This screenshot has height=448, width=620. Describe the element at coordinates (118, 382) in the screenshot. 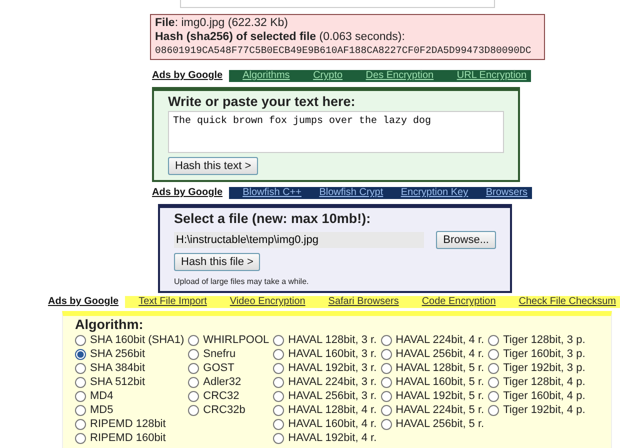

I see `algorithm-label: SHA 512bit` at that location.